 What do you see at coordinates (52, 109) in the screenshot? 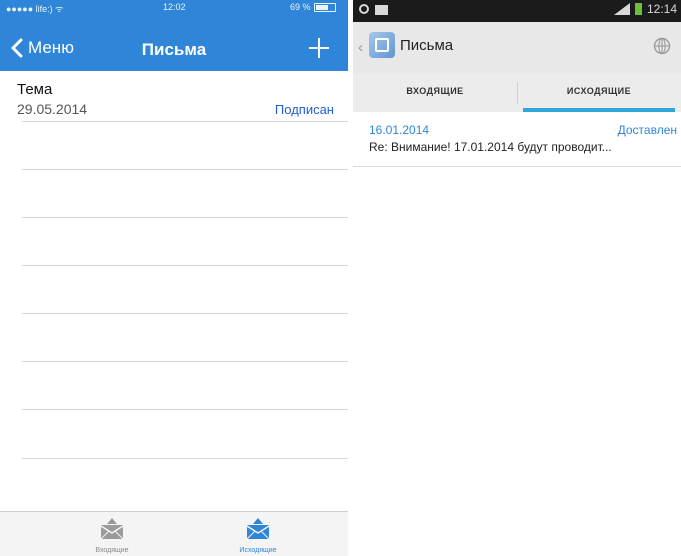
I see `letter-date: 29.05.2014` at bounding box center [52, 109].